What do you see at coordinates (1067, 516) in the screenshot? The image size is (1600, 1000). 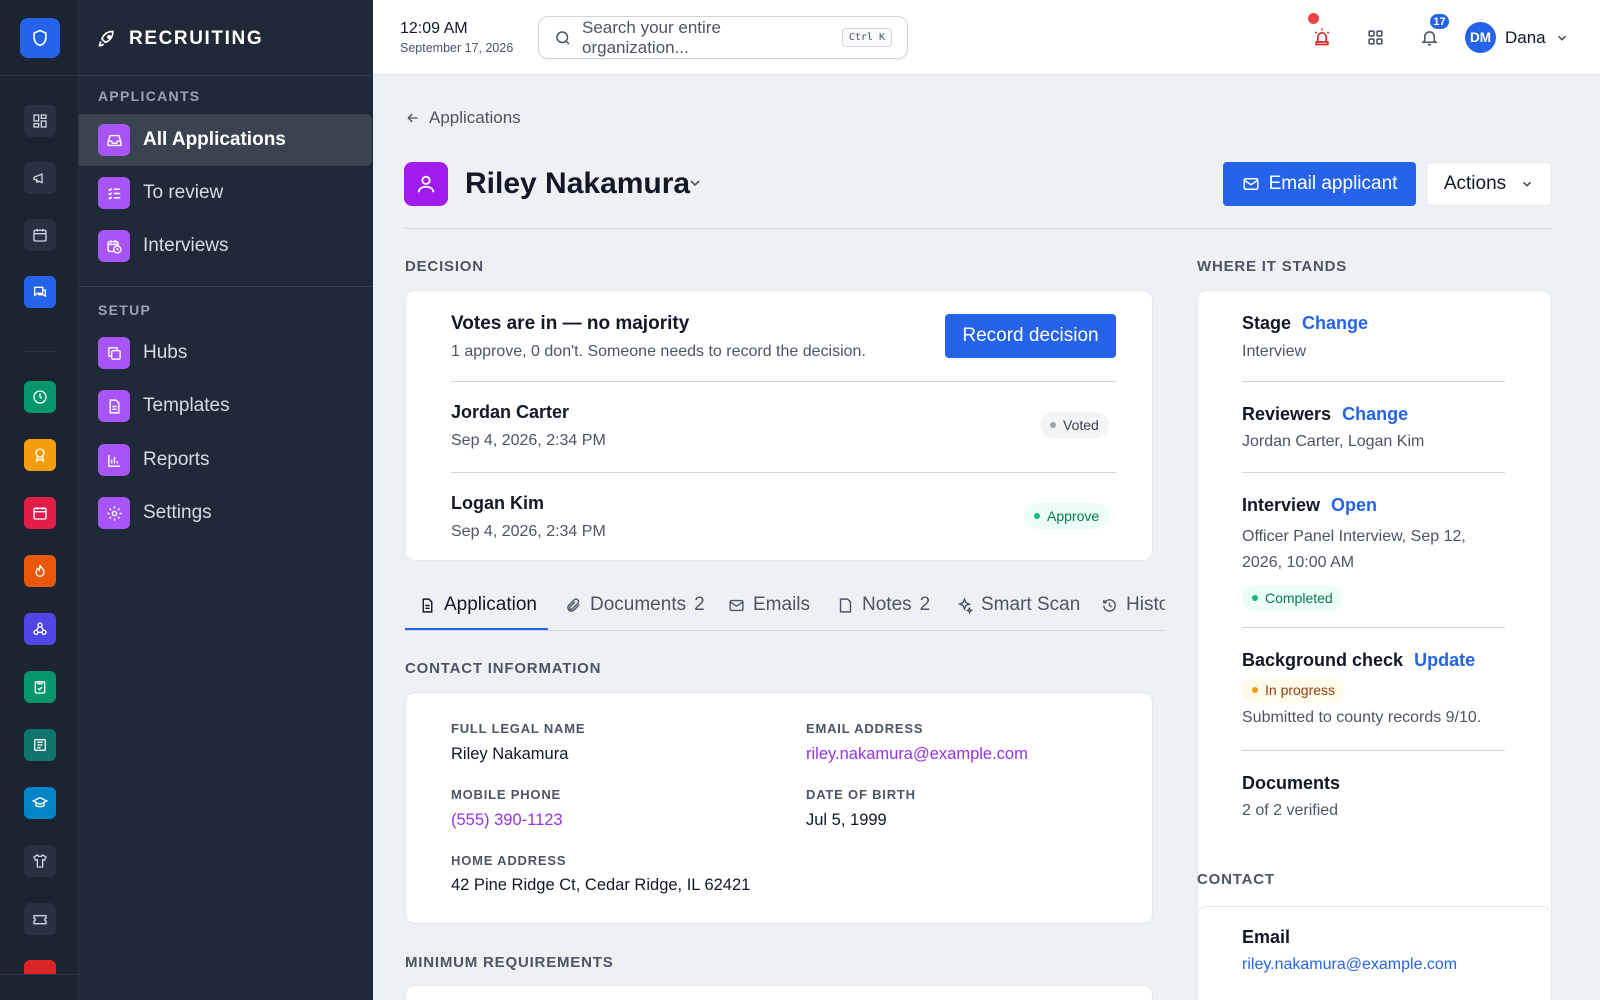 I see `status-badge: Approve` at bounding box center [1067, 516].